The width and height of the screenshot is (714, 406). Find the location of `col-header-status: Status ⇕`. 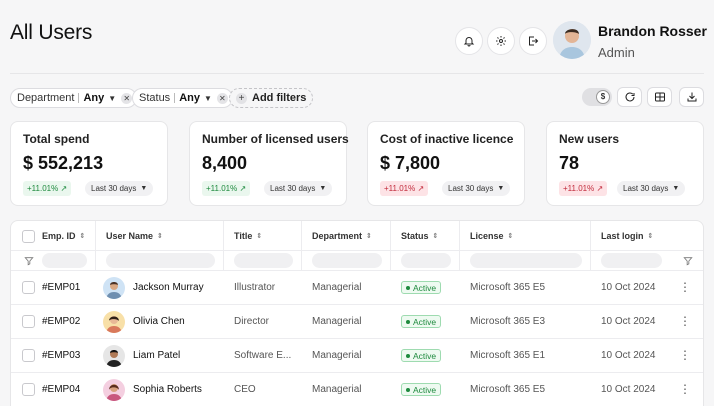

col-header-status: Status ⇕ is located at coordinates (419, 236).